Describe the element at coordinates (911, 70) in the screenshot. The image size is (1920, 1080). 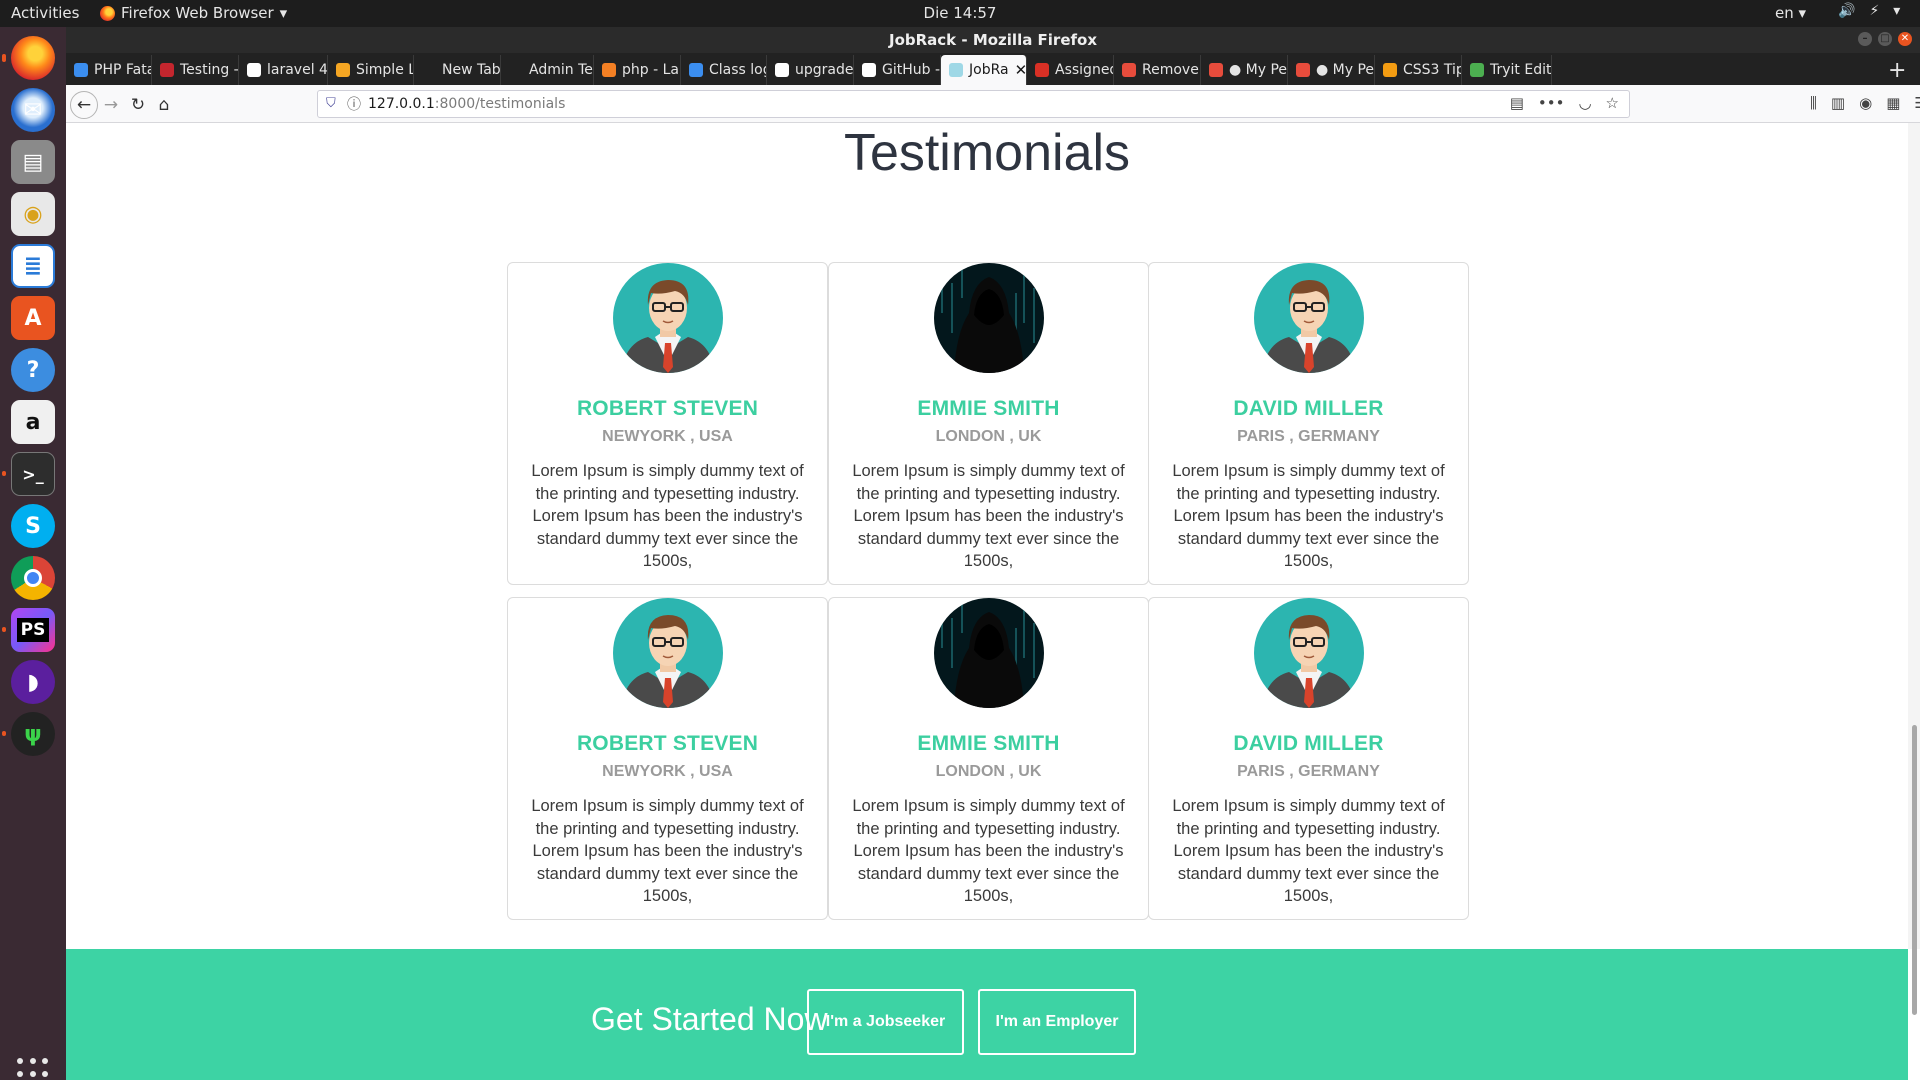
I see `tab-label: GitHub -` at that location.